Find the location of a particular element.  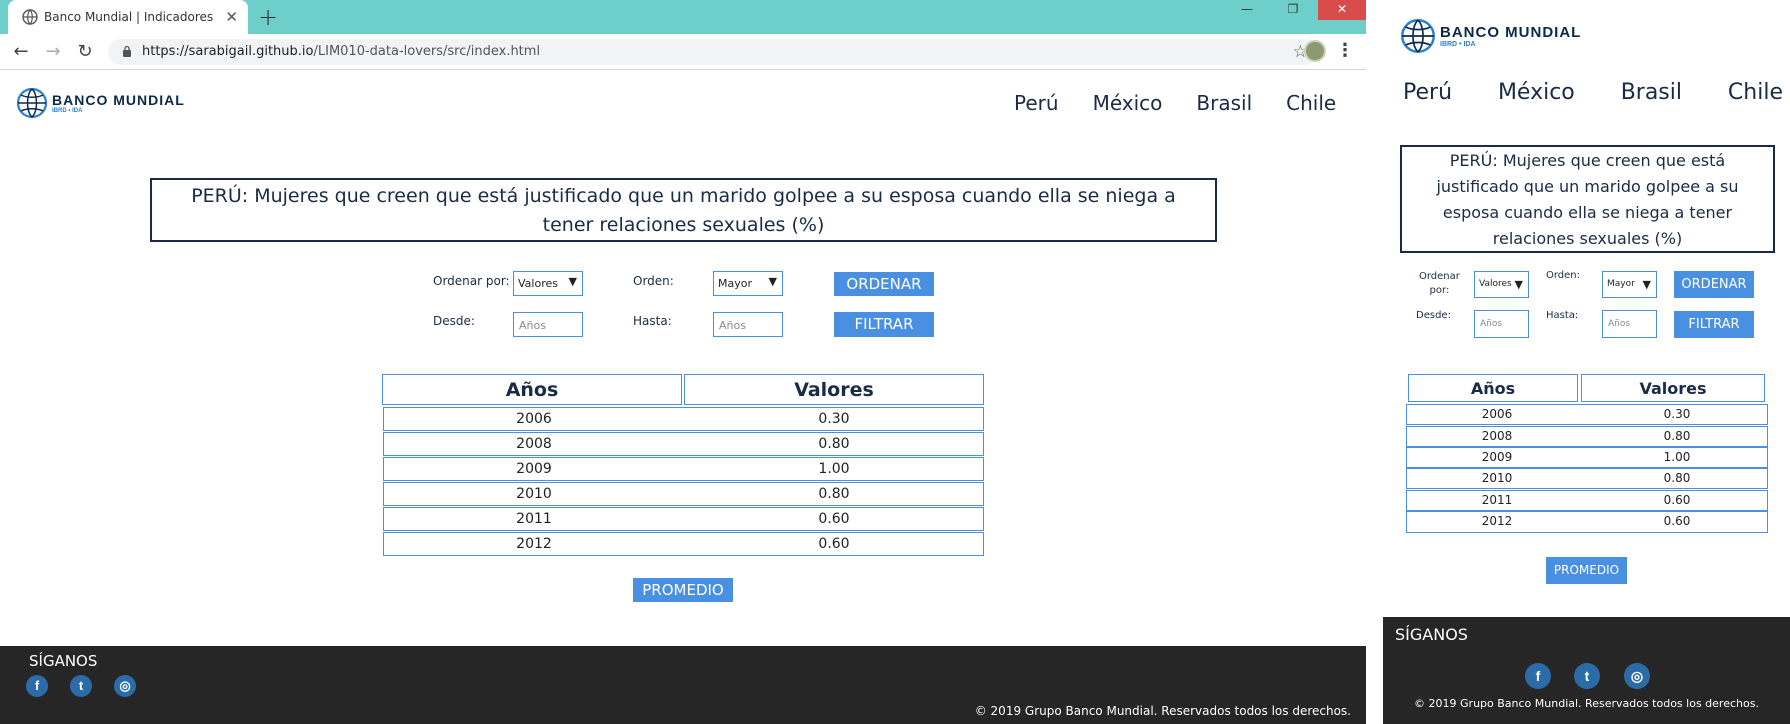

column-header-values: Valores is located at coordinates (834, 389).